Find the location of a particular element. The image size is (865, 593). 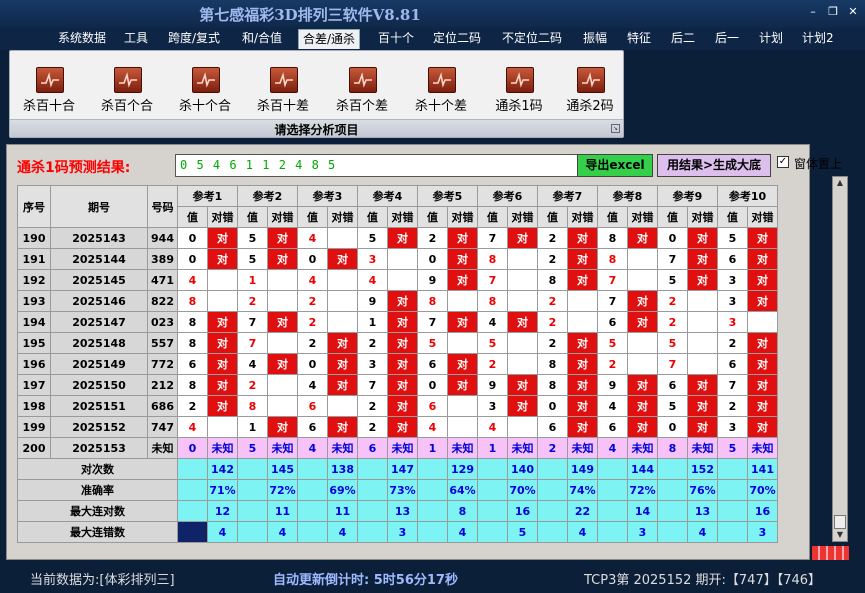

stat-value-cell: 140 is located at coordinates (522, 469).